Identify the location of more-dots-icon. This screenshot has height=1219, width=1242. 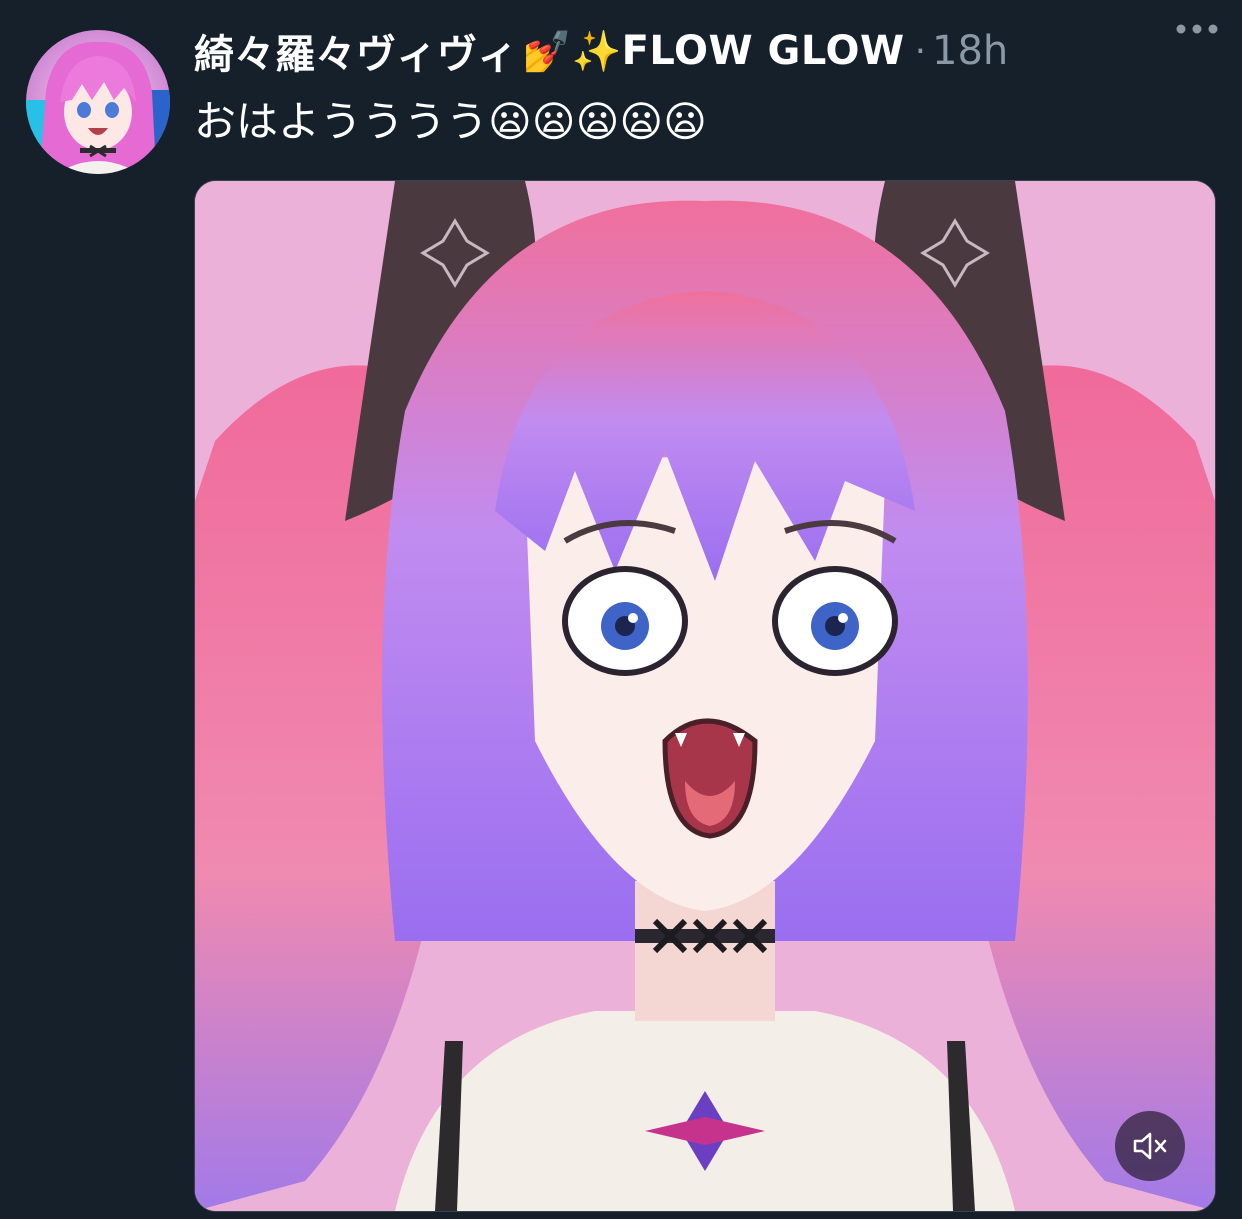
(1197, 29).